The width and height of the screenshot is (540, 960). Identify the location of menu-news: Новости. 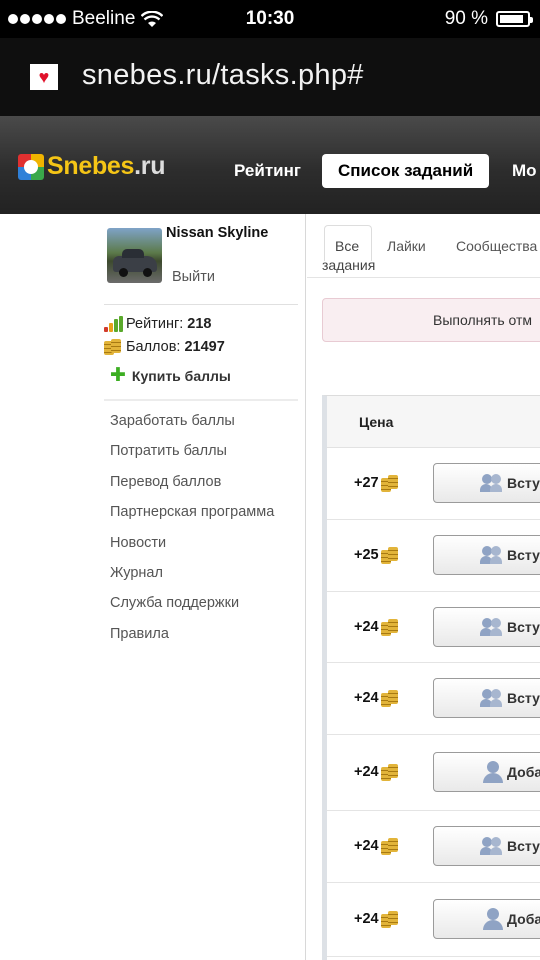
(192, 550).